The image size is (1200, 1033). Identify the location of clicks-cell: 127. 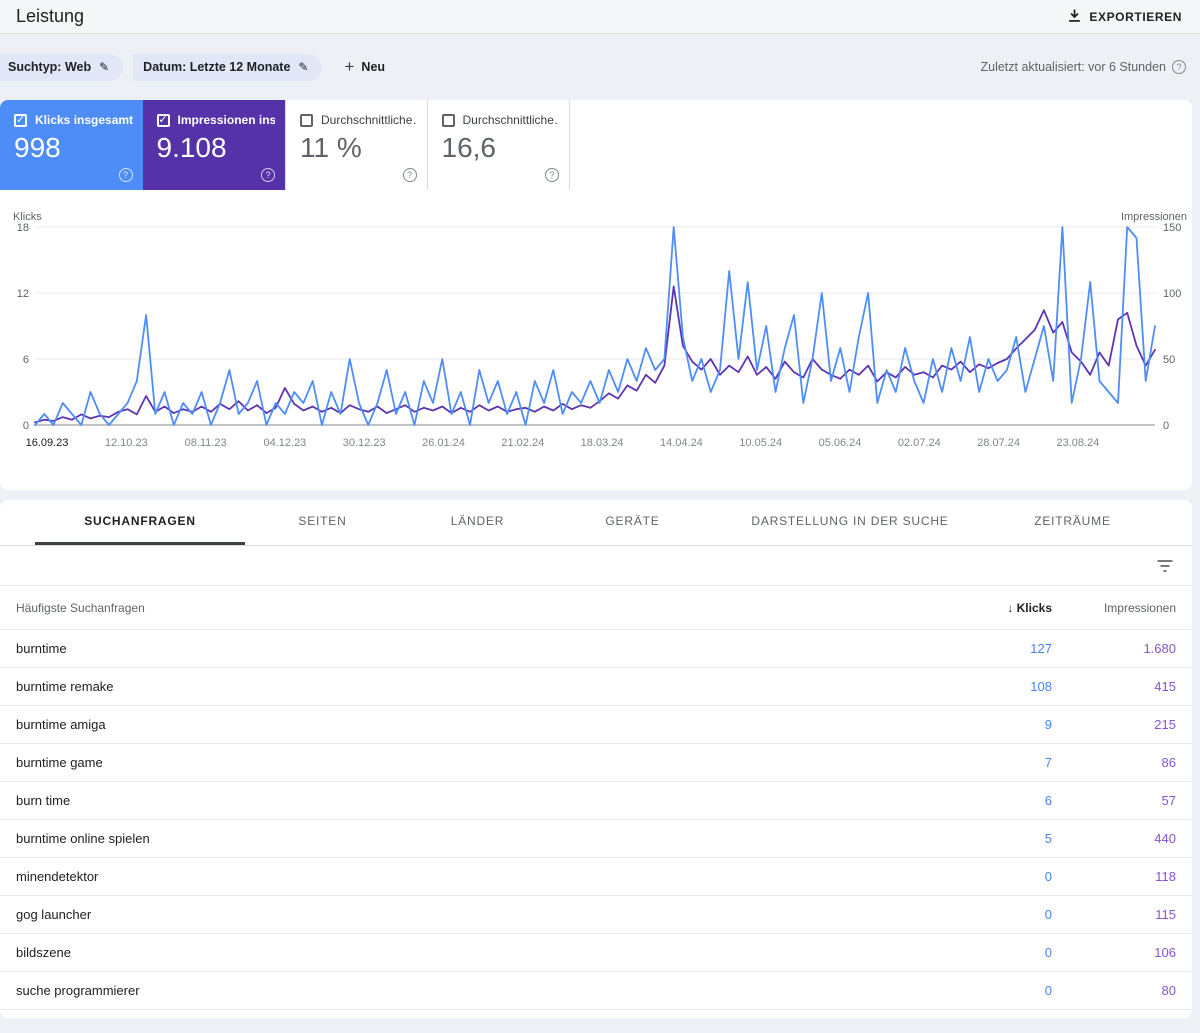
(1041, 648).